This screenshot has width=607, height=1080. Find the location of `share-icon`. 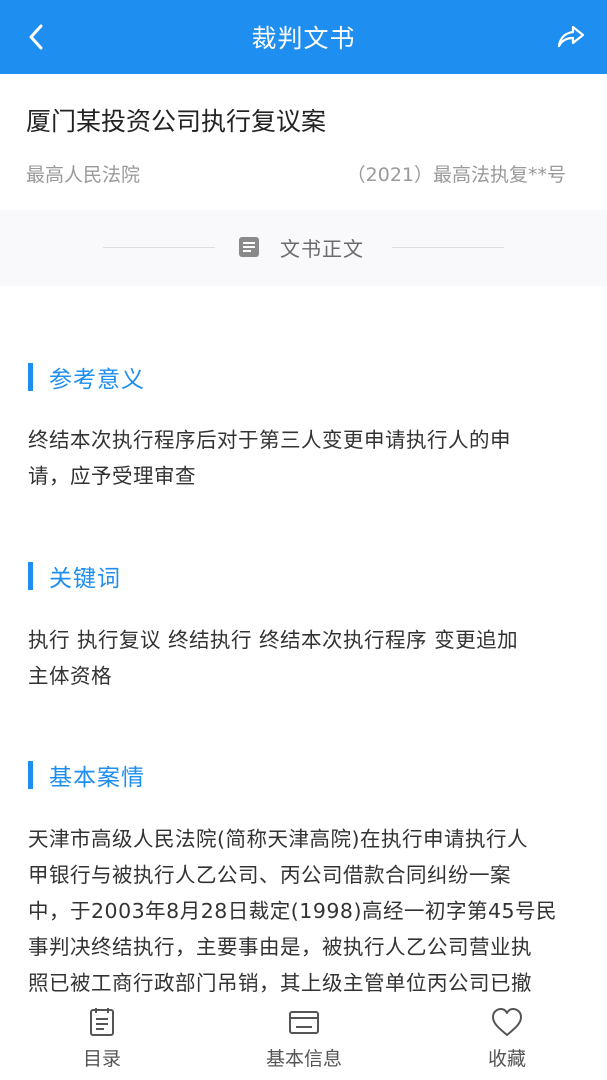

share-icon is located at coordinates (571, 36).